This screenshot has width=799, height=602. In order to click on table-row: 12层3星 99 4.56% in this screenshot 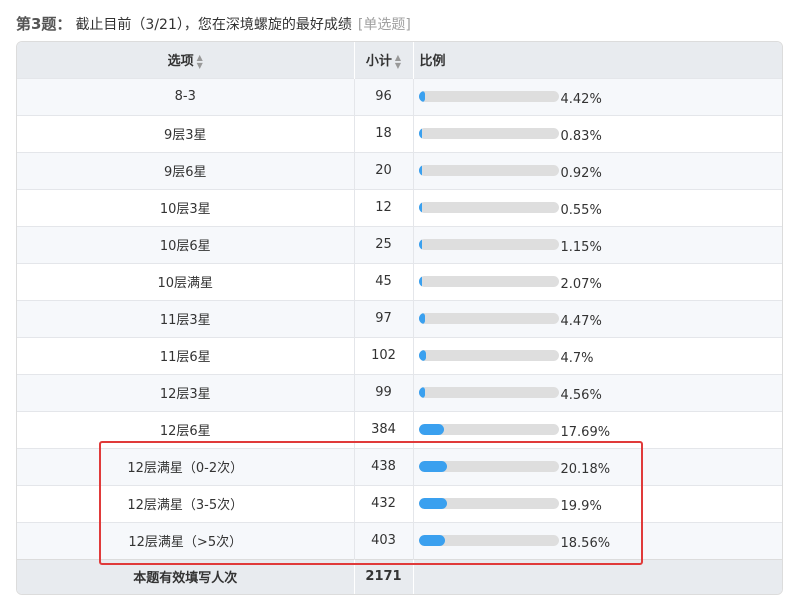, I will do `click(399, 392)`.